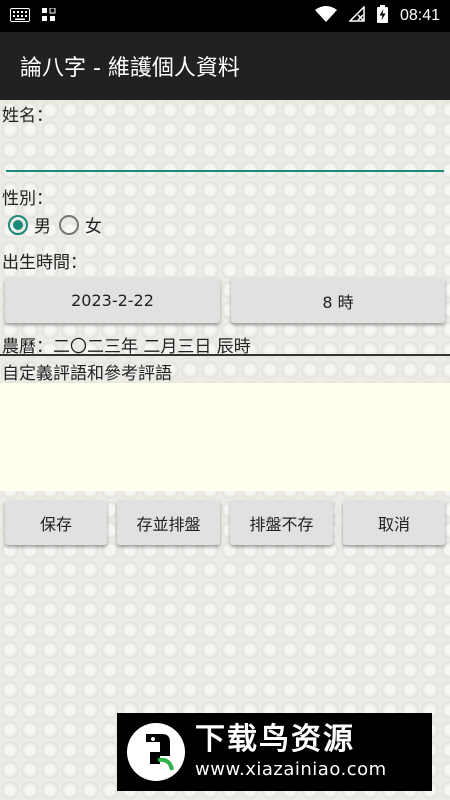  I want to click on gender-option-label: 女, so click(93, 227).